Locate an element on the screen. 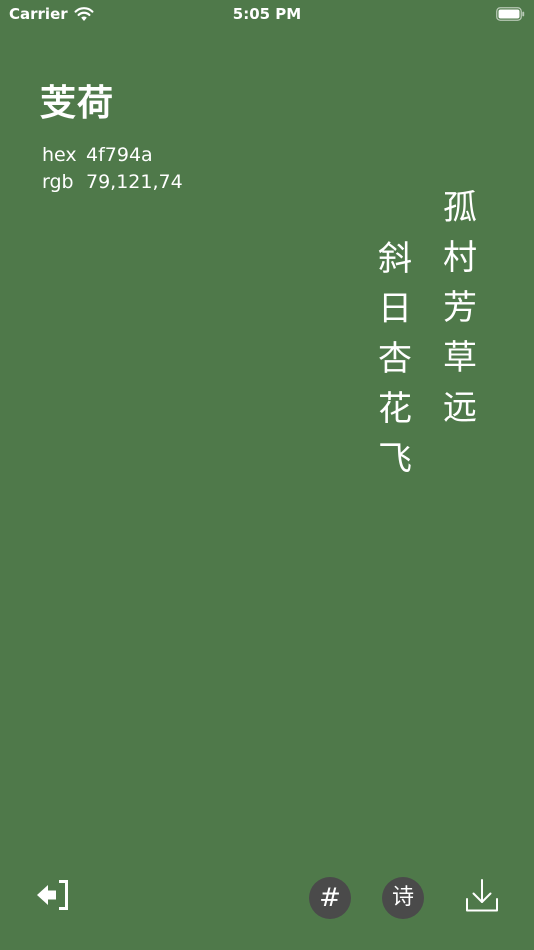 Image resolution: width=534 pixels, height=950 pixels. poem-character: 村 is located at coordinates (460, 258).